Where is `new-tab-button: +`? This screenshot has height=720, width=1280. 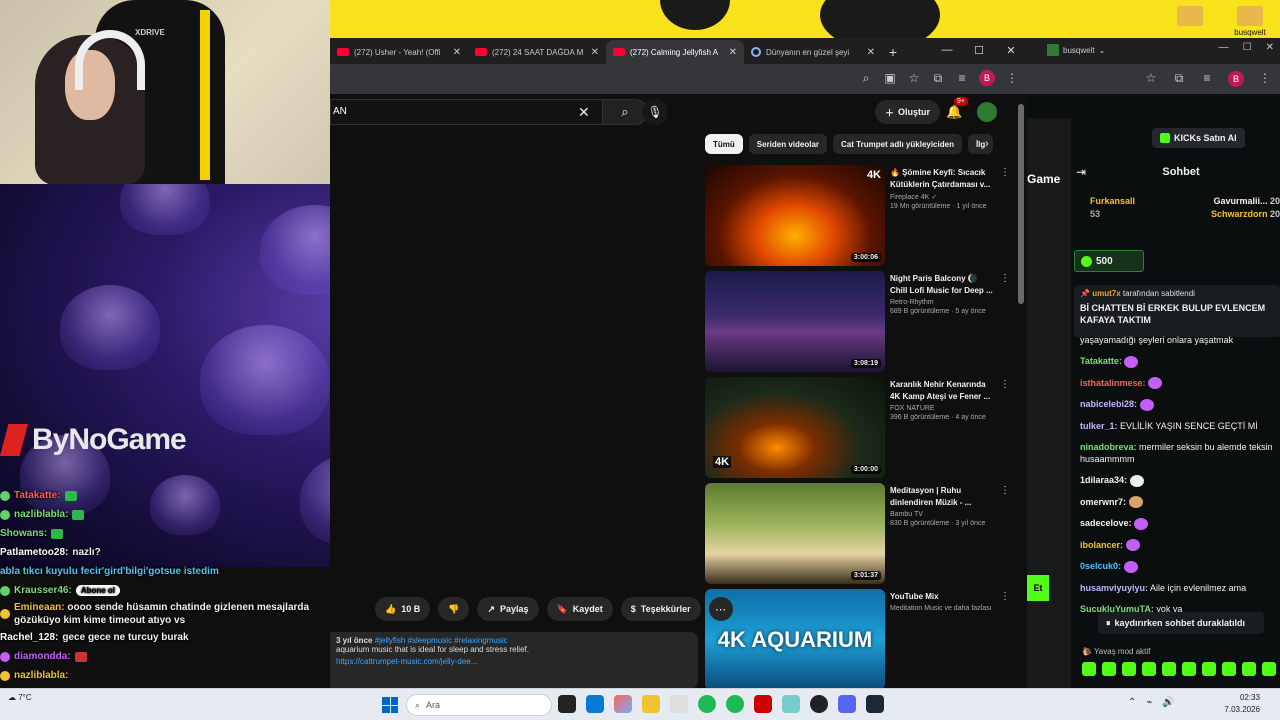
new-tab-button: + is located at coordinates (893, 52).